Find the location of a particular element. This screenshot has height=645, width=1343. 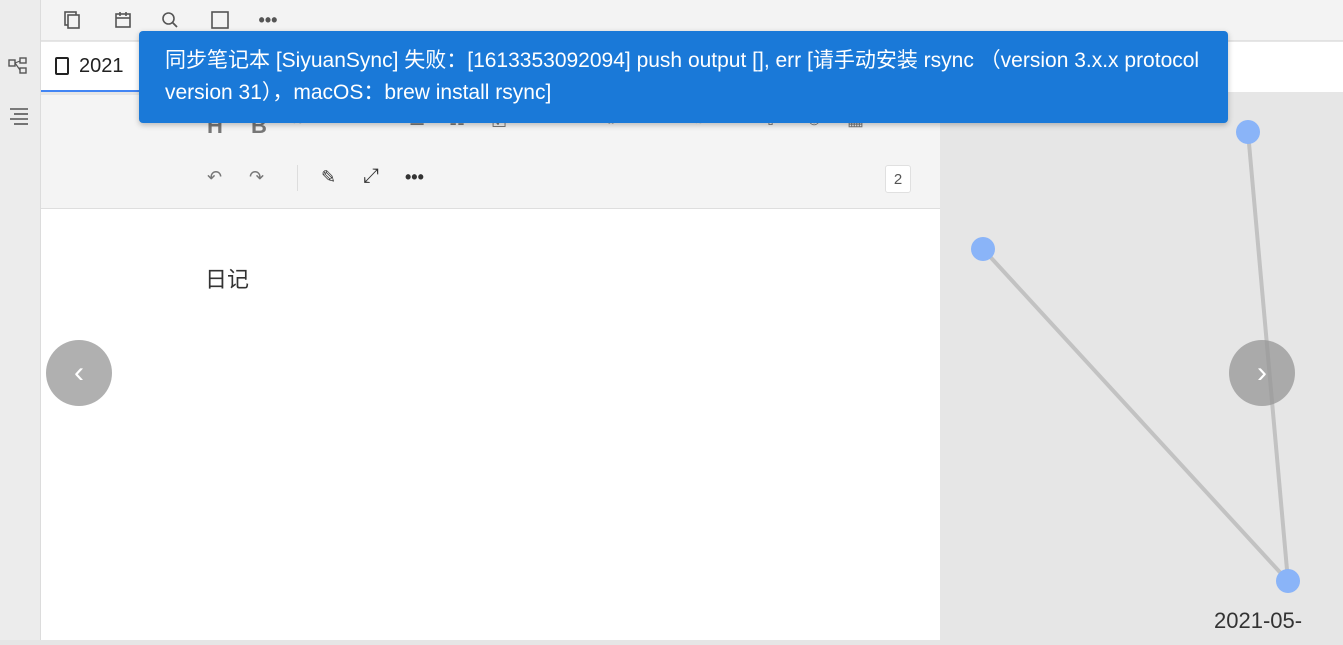

next-button: › is located at coordinates (1262, 373).